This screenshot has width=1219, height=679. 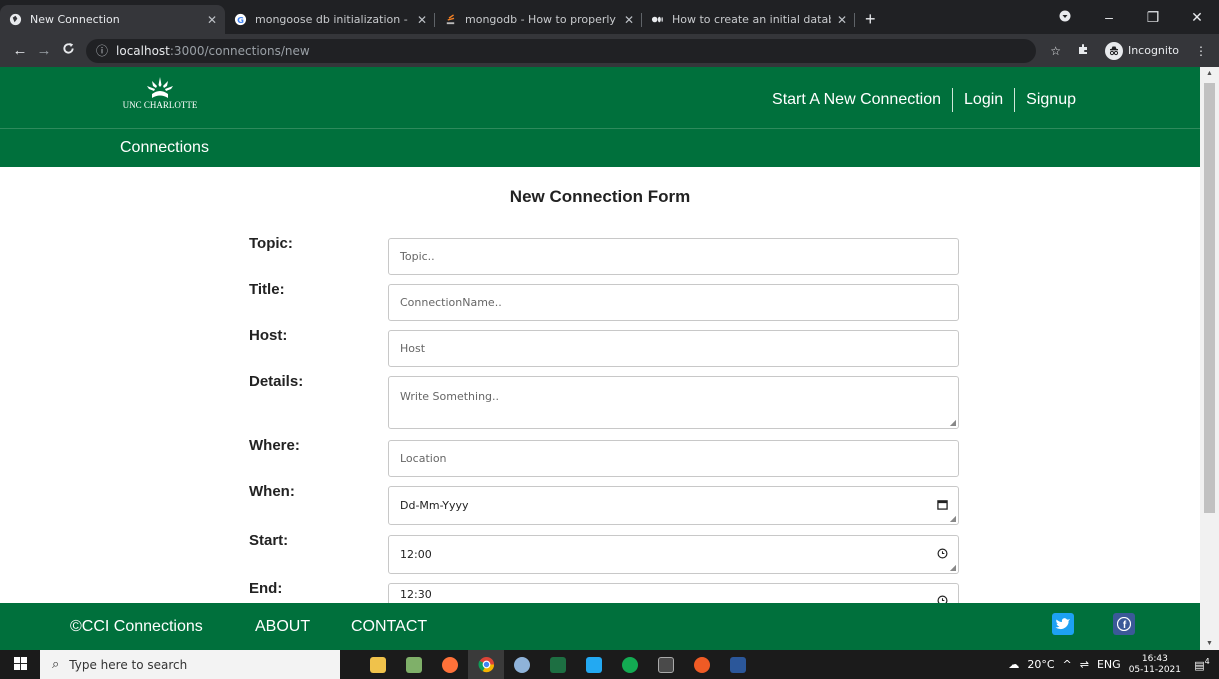 I want to click on google-icon: G, so click(x=240, y=20).